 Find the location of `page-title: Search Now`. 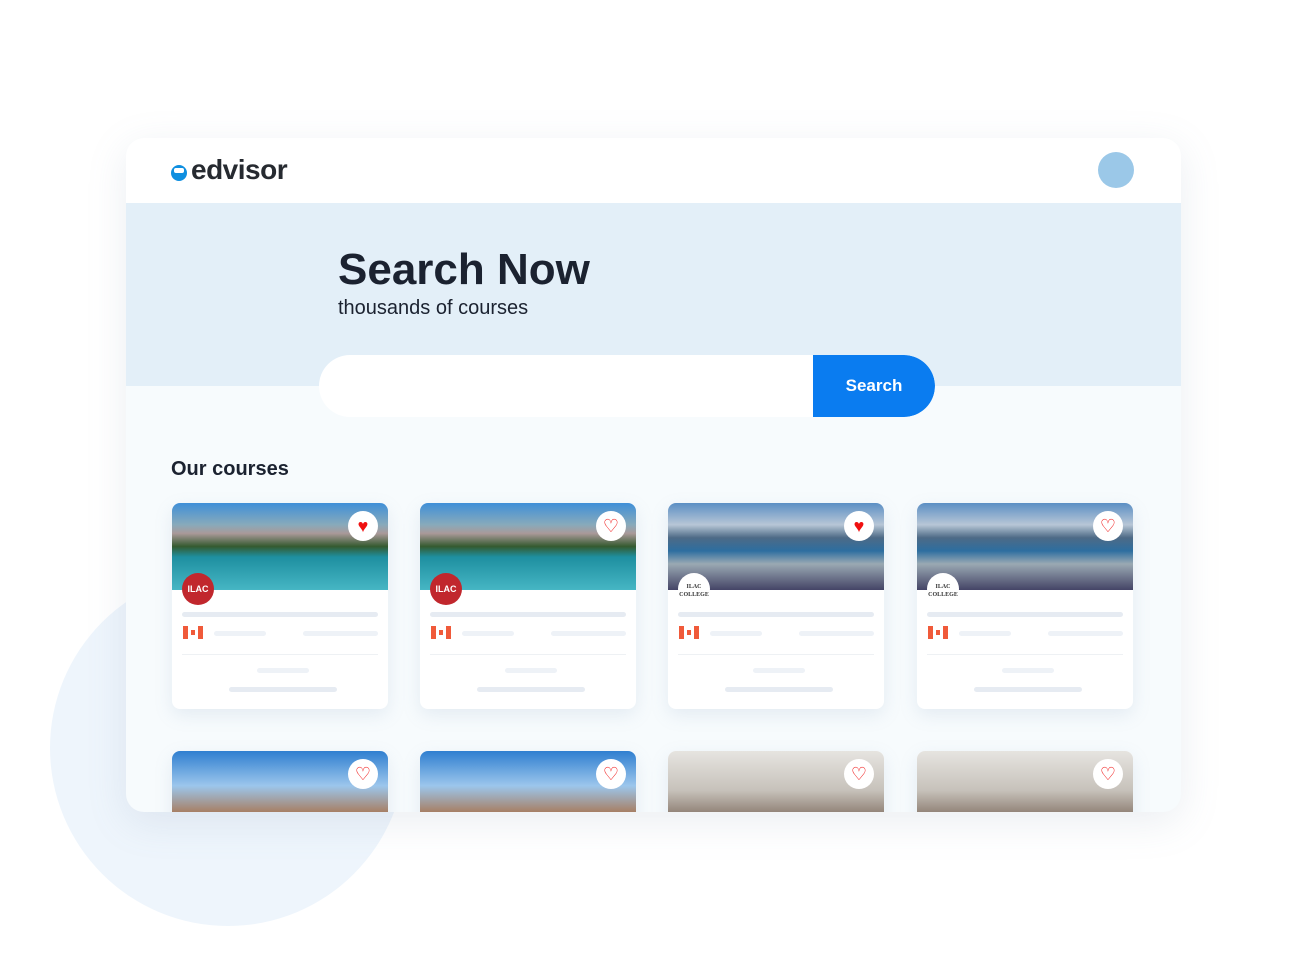

page-title: Search Now is located at coordinates (464, 269).